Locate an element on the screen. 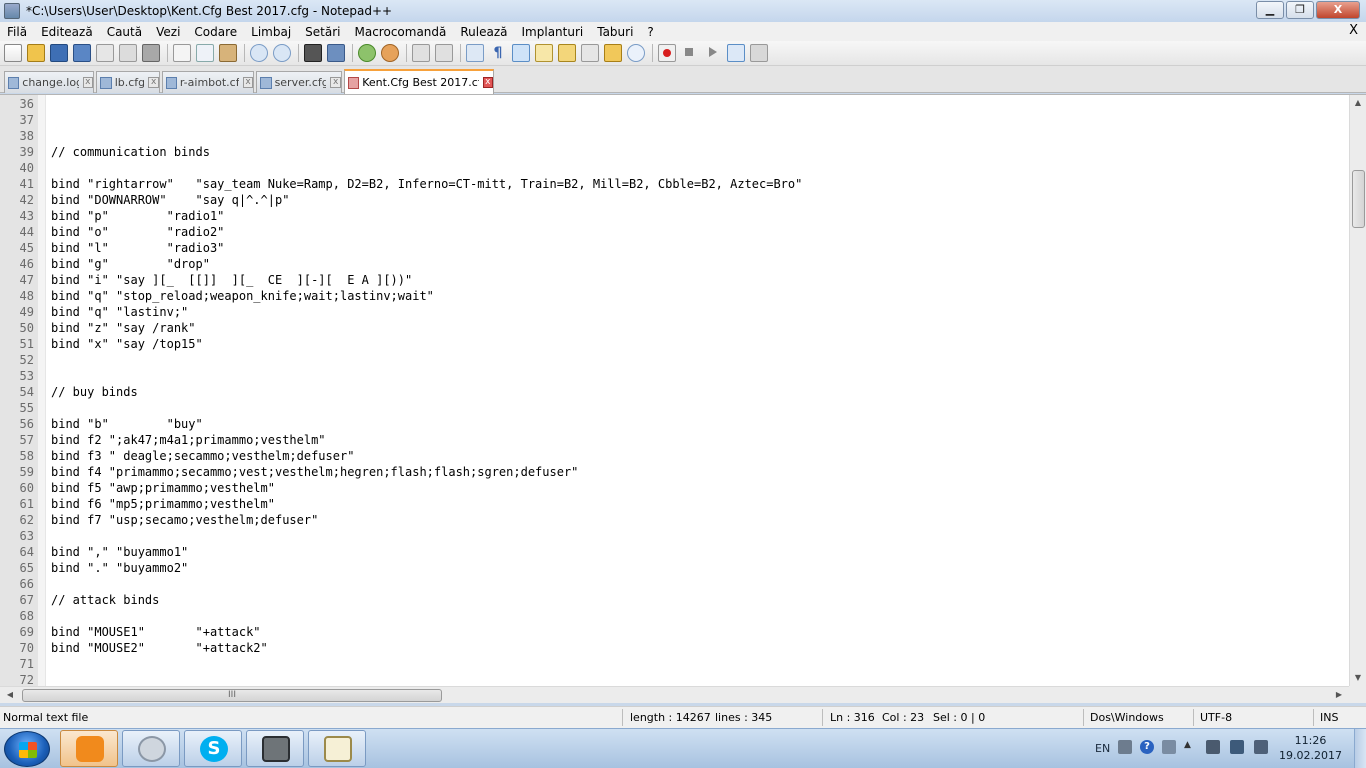 Image resolution: width=1366 pixels, height=768 pixels. sync-horizontal-icon is located at coordinates (444, 53).